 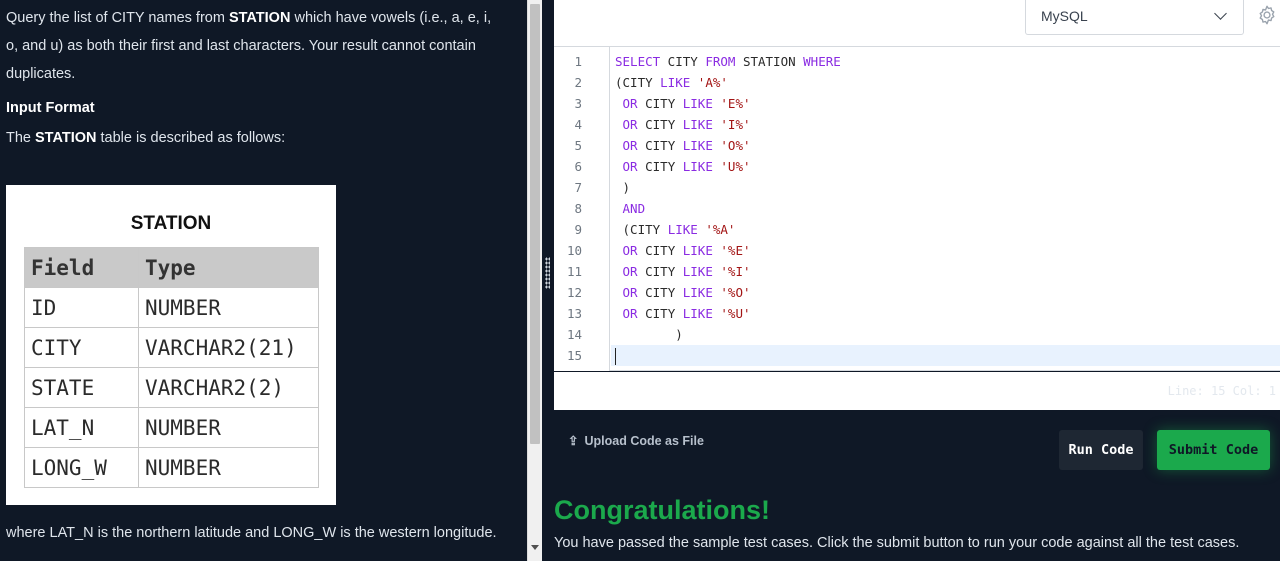 I want to click on line-number: 2, so click(x=578, y=82).